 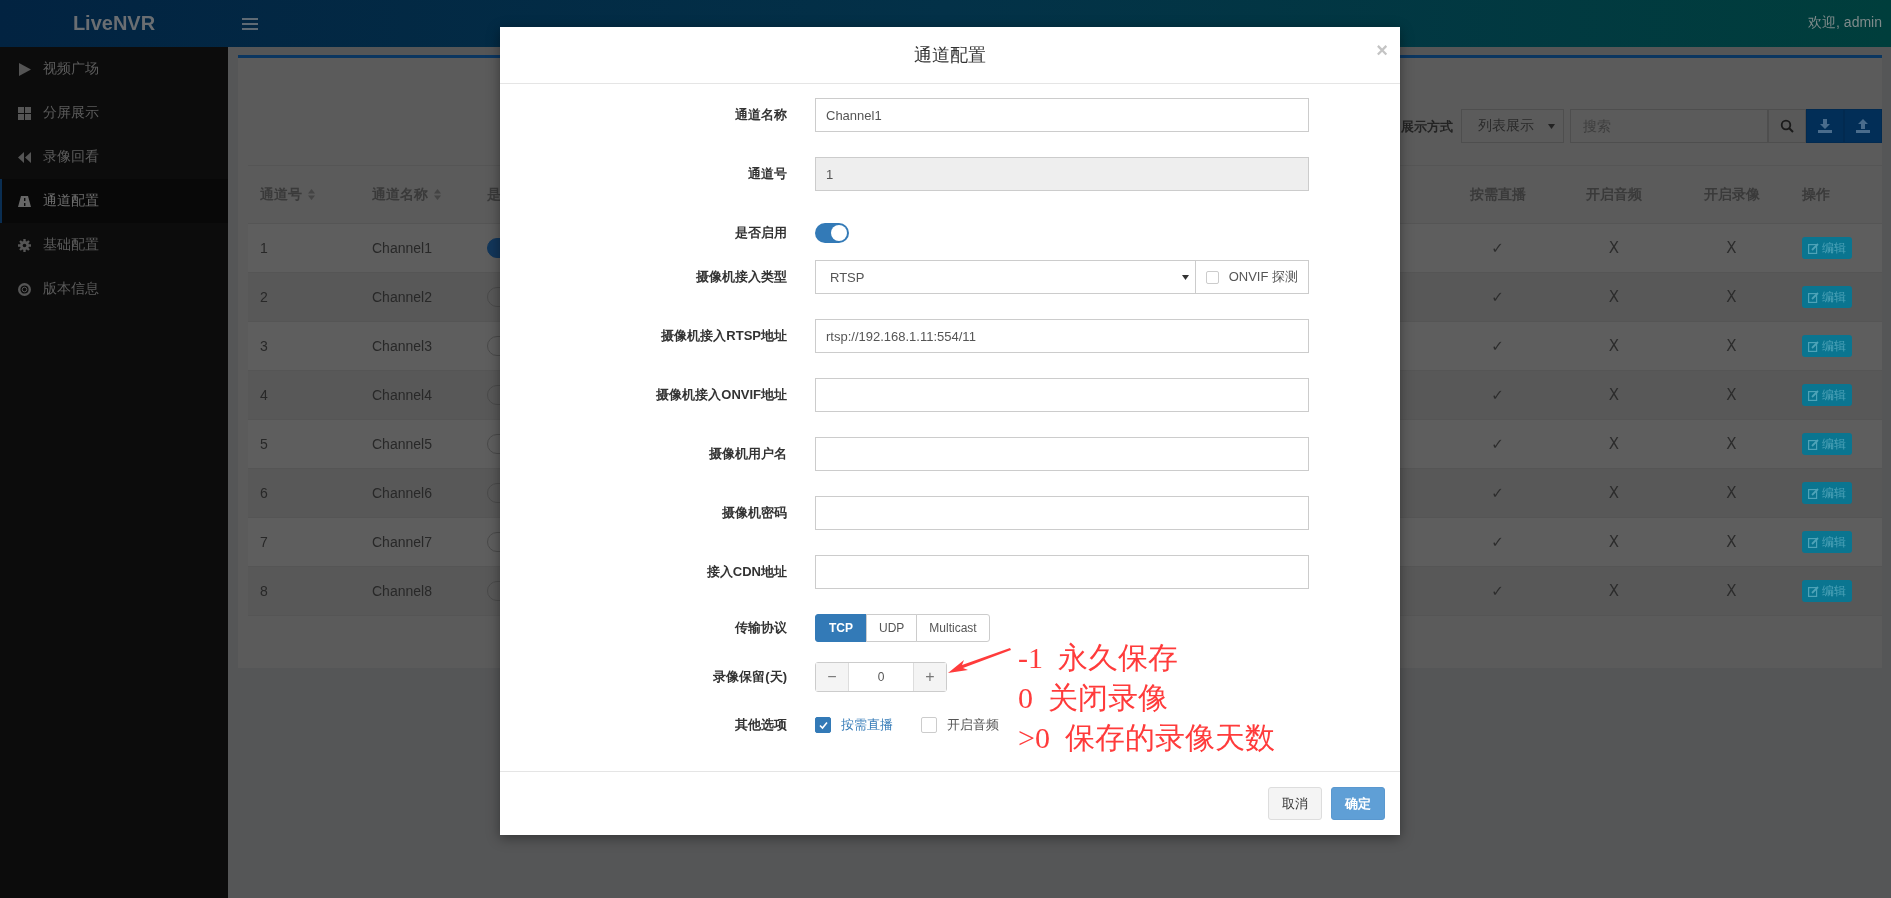 I want to click on field-label: 传输协议, so click(x=760, y=628).